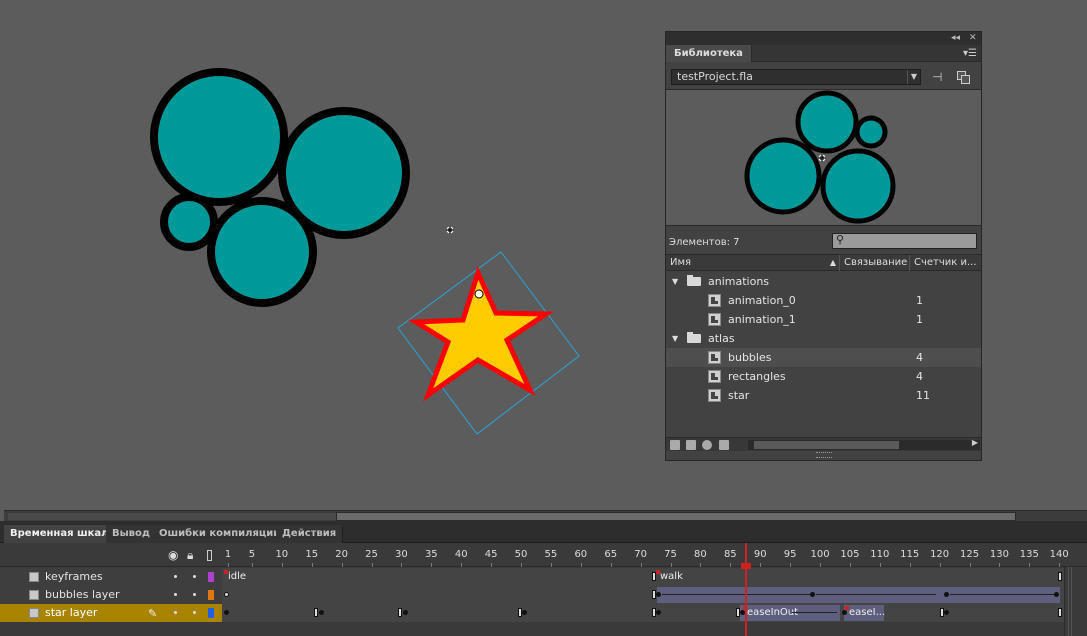 The width and height of the screenshot is (1087, 636). Describe the element at coordinates (823, 319) in the screenshot. I see `library-item-animation-1: animation_1 1` at that location.